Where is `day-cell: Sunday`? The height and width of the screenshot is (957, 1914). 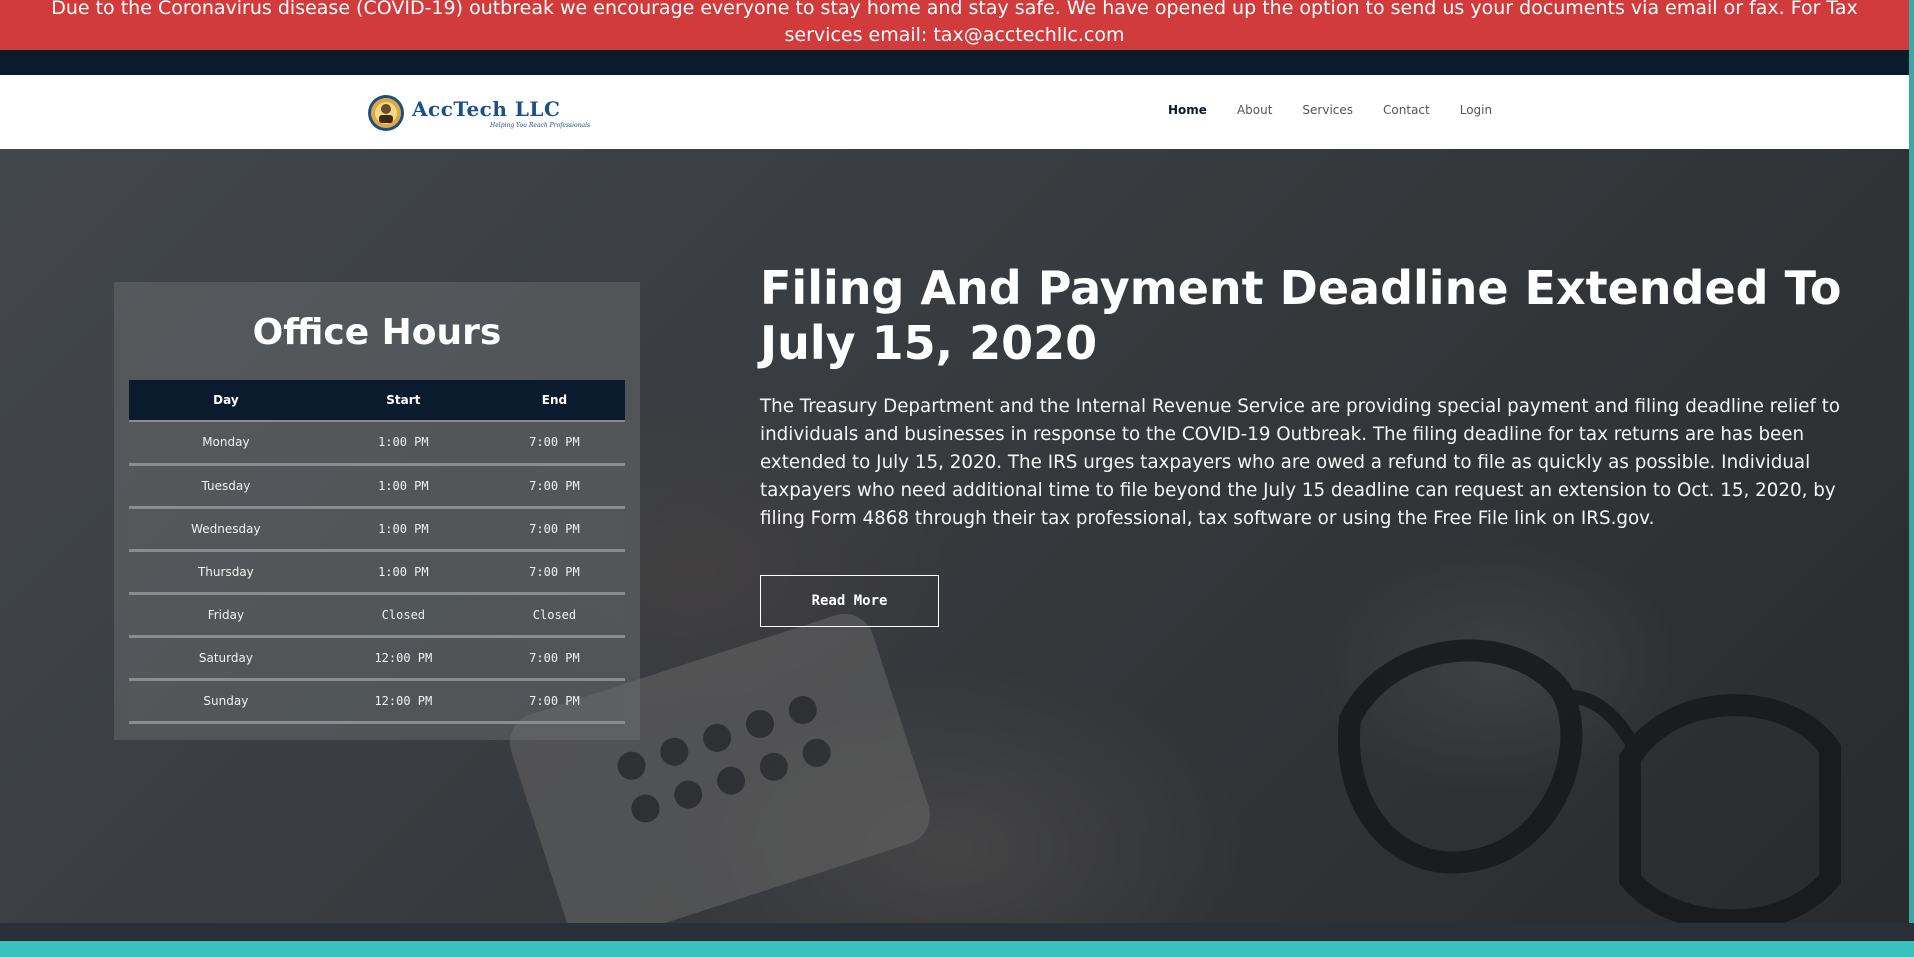 day-cell: Sunday is located at coordinates (226, 701).